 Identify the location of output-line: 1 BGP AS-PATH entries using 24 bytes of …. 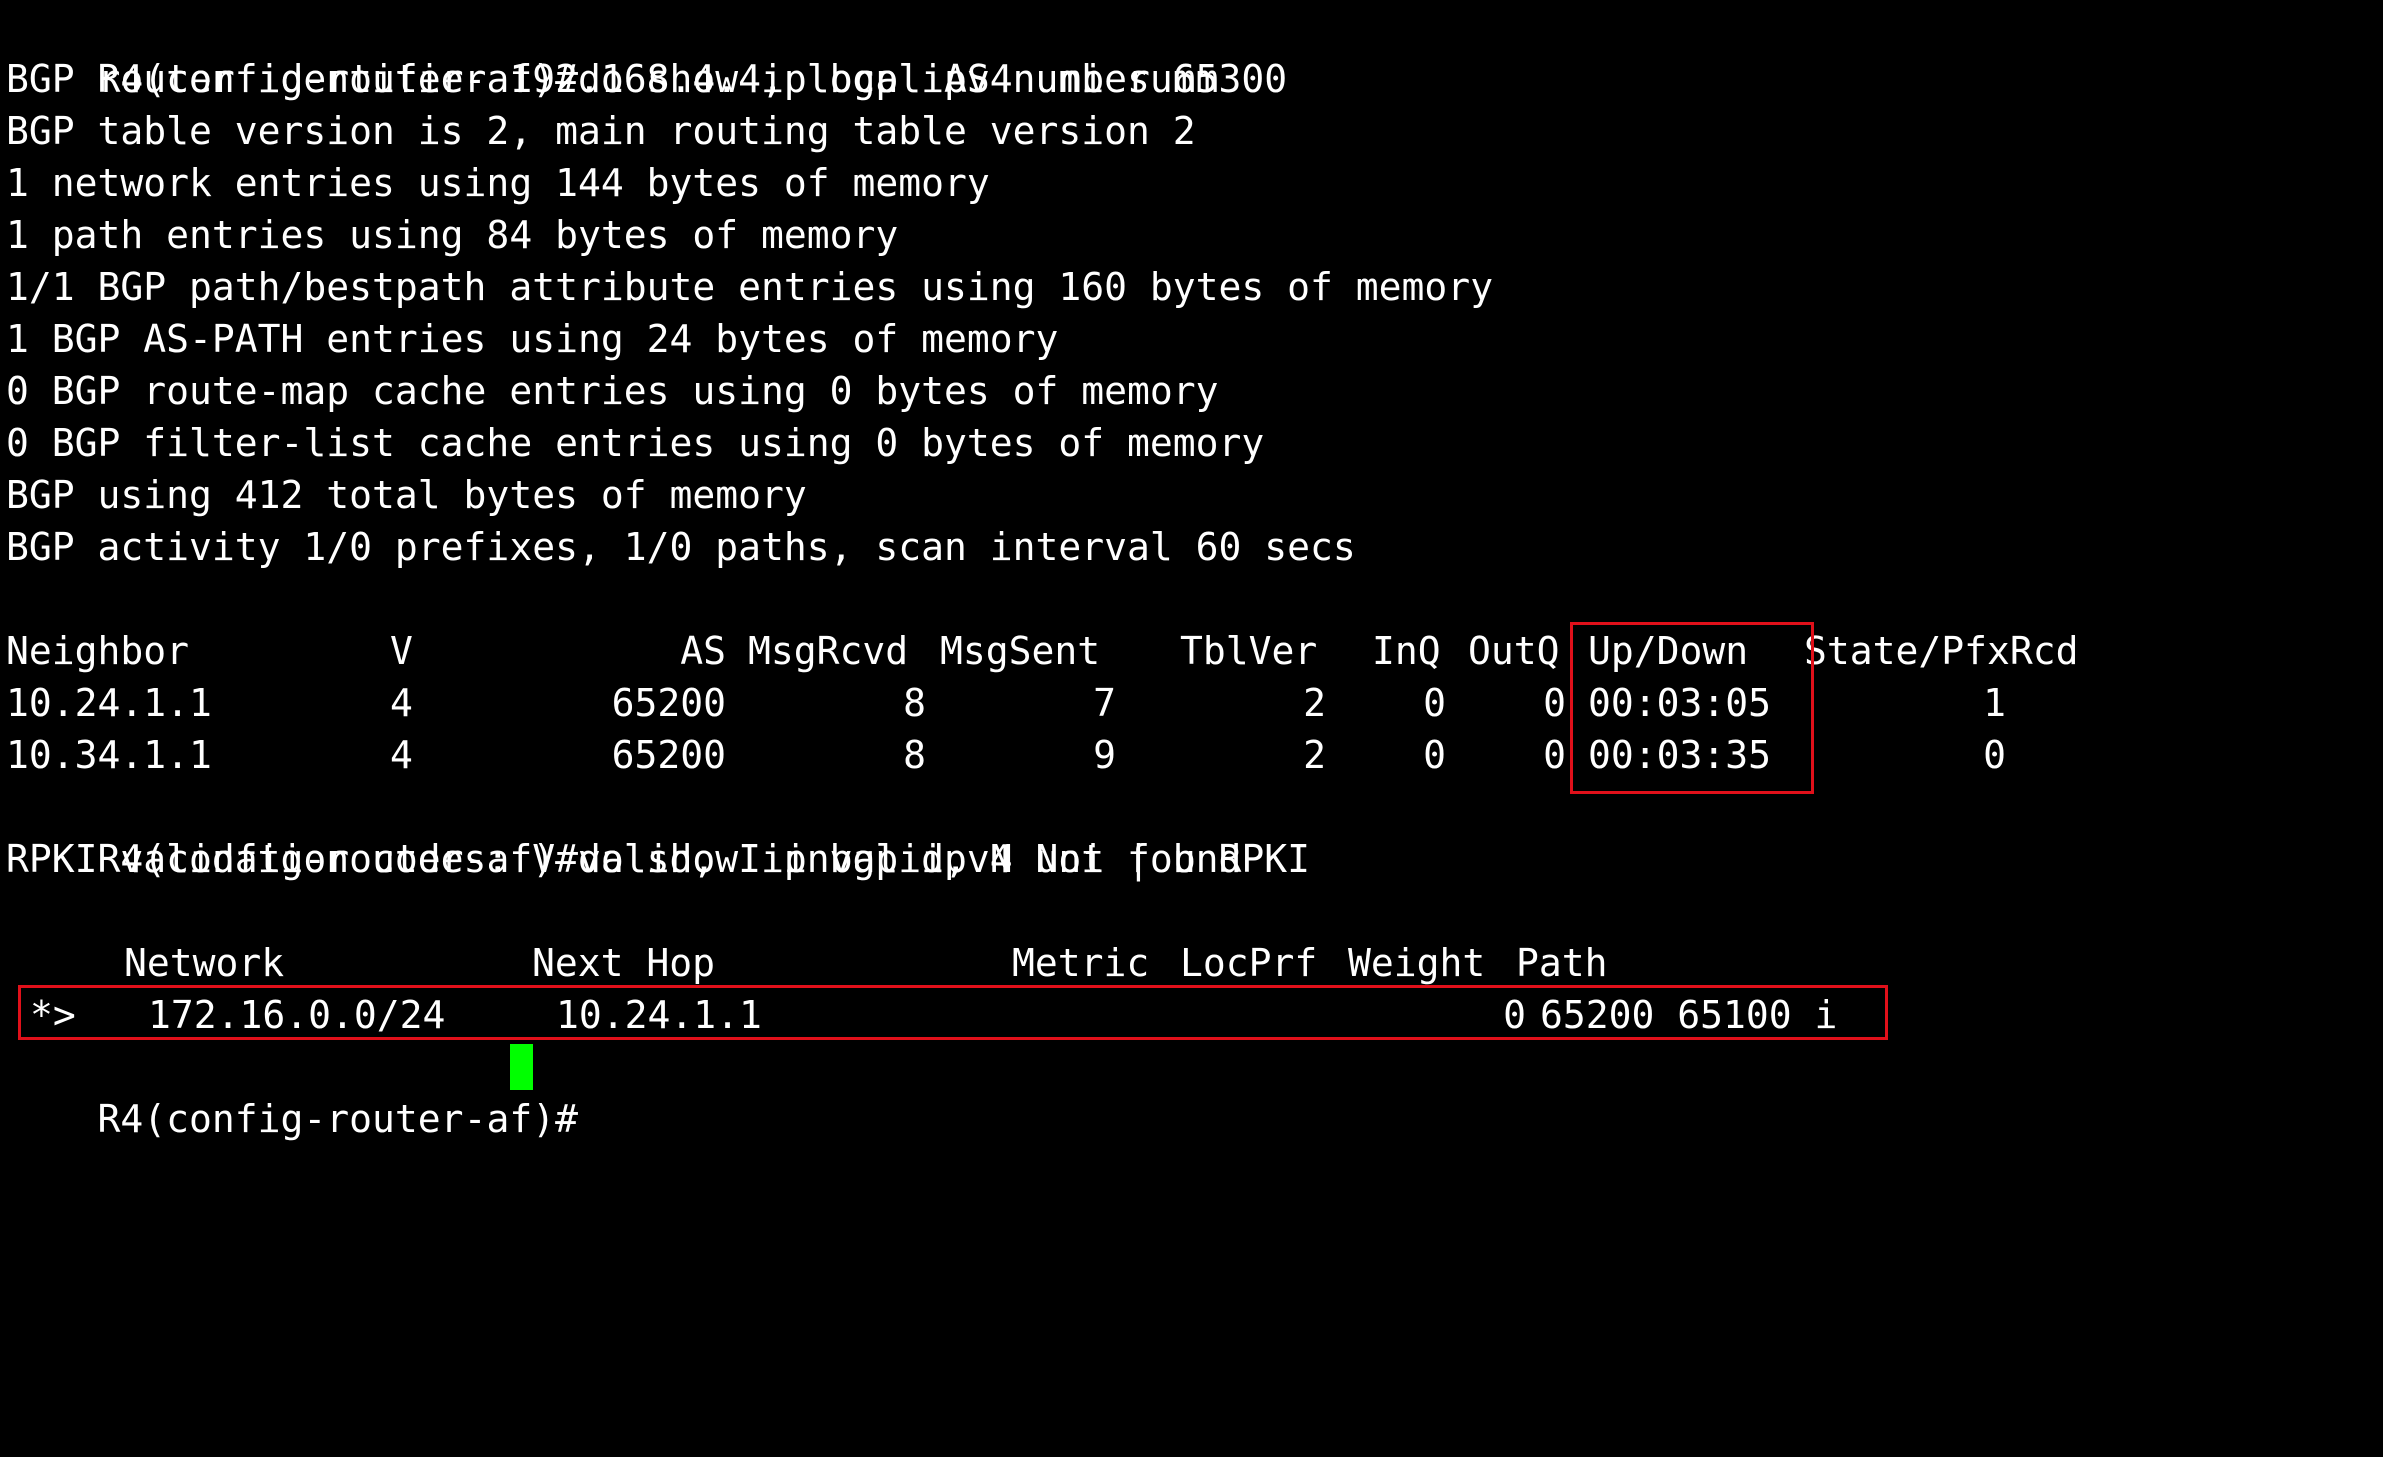
(532, 339).